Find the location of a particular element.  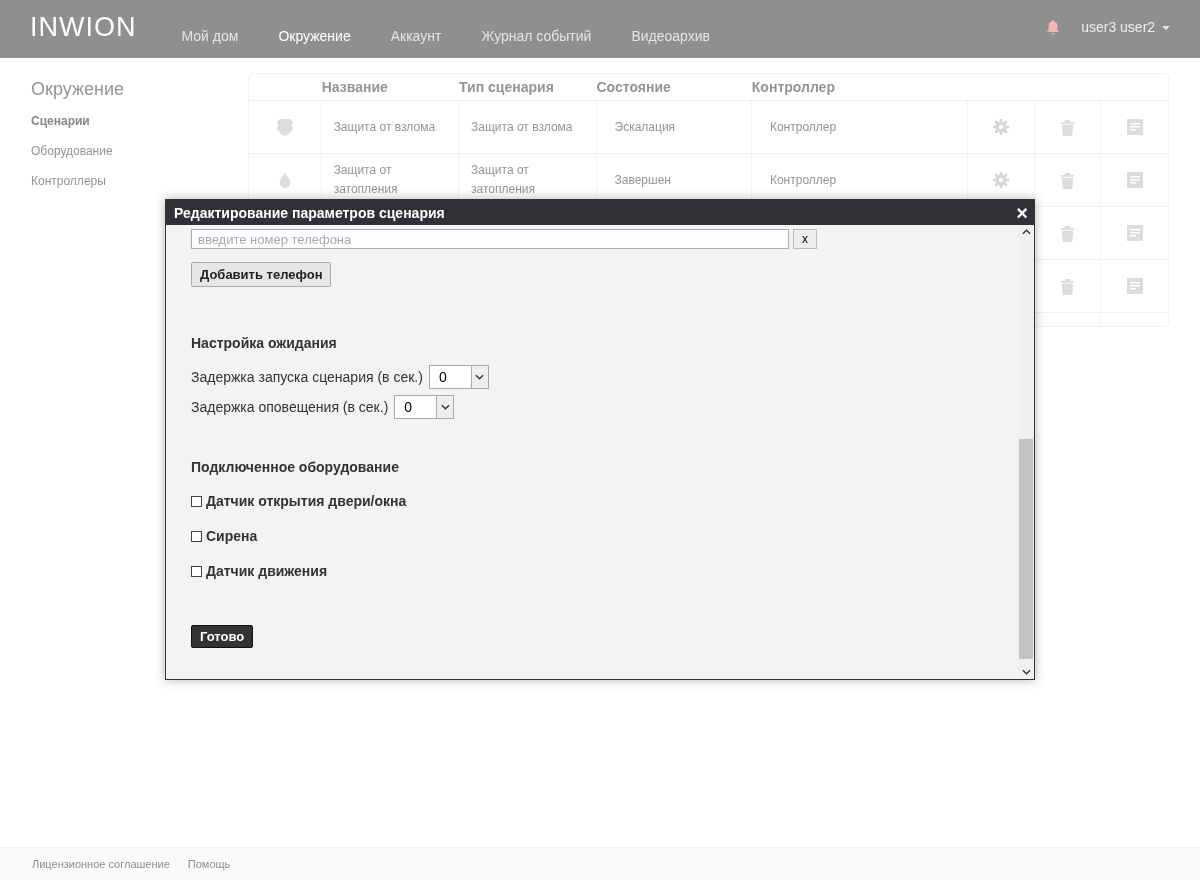

nav-link: Видеоархив is located at coordinates (670, 36).